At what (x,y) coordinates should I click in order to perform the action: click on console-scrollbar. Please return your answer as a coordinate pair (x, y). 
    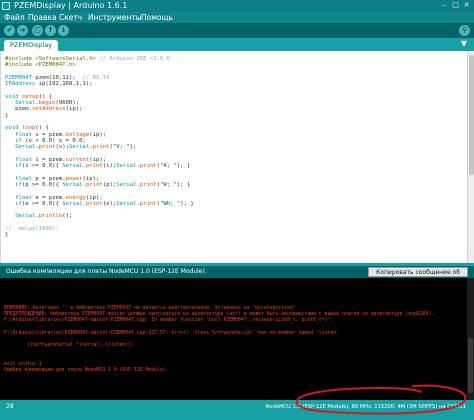
    Looking at the image, I should click on (470, 339).